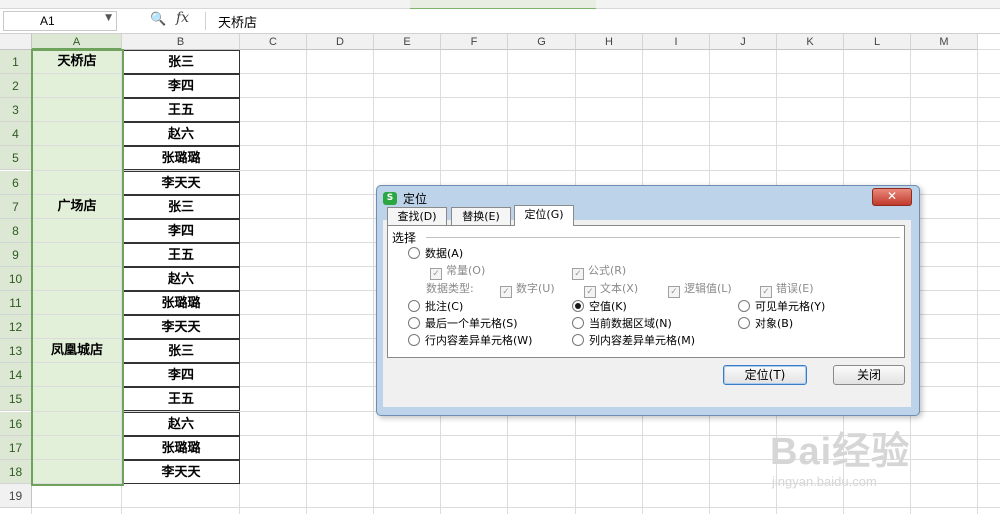  What do you see at coordinates (840, 452) in the screenshot?
I see `watermark-brand: Bai经验` at bounding box center [840, 452].